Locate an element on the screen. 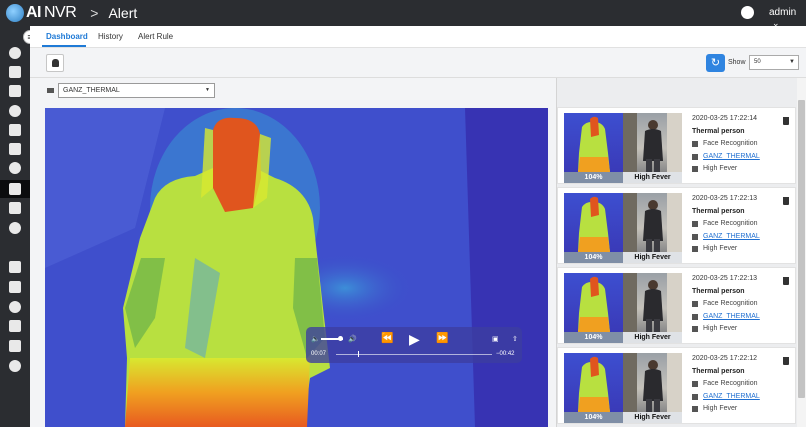 This screenshot has width=806, height=427. brand-ai: AI is located at coordinates (34, 12).